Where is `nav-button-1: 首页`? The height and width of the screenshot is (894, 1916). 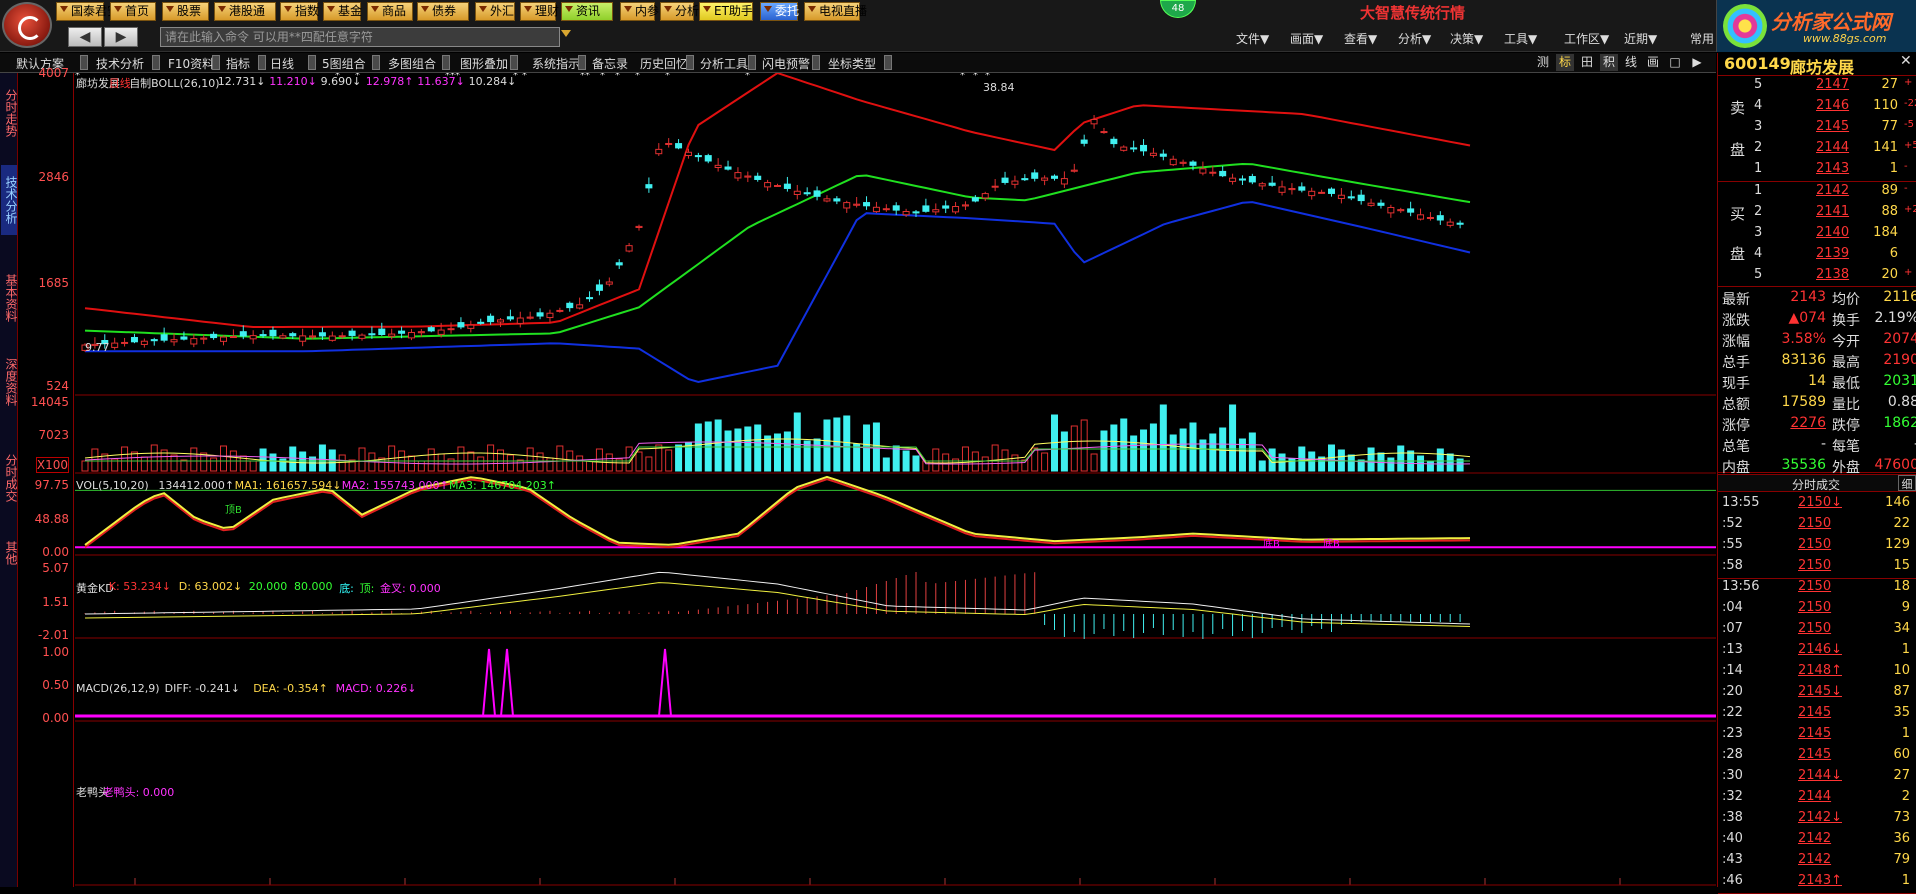 nav-button-1: 首页 is located at coordinates (133, 11).